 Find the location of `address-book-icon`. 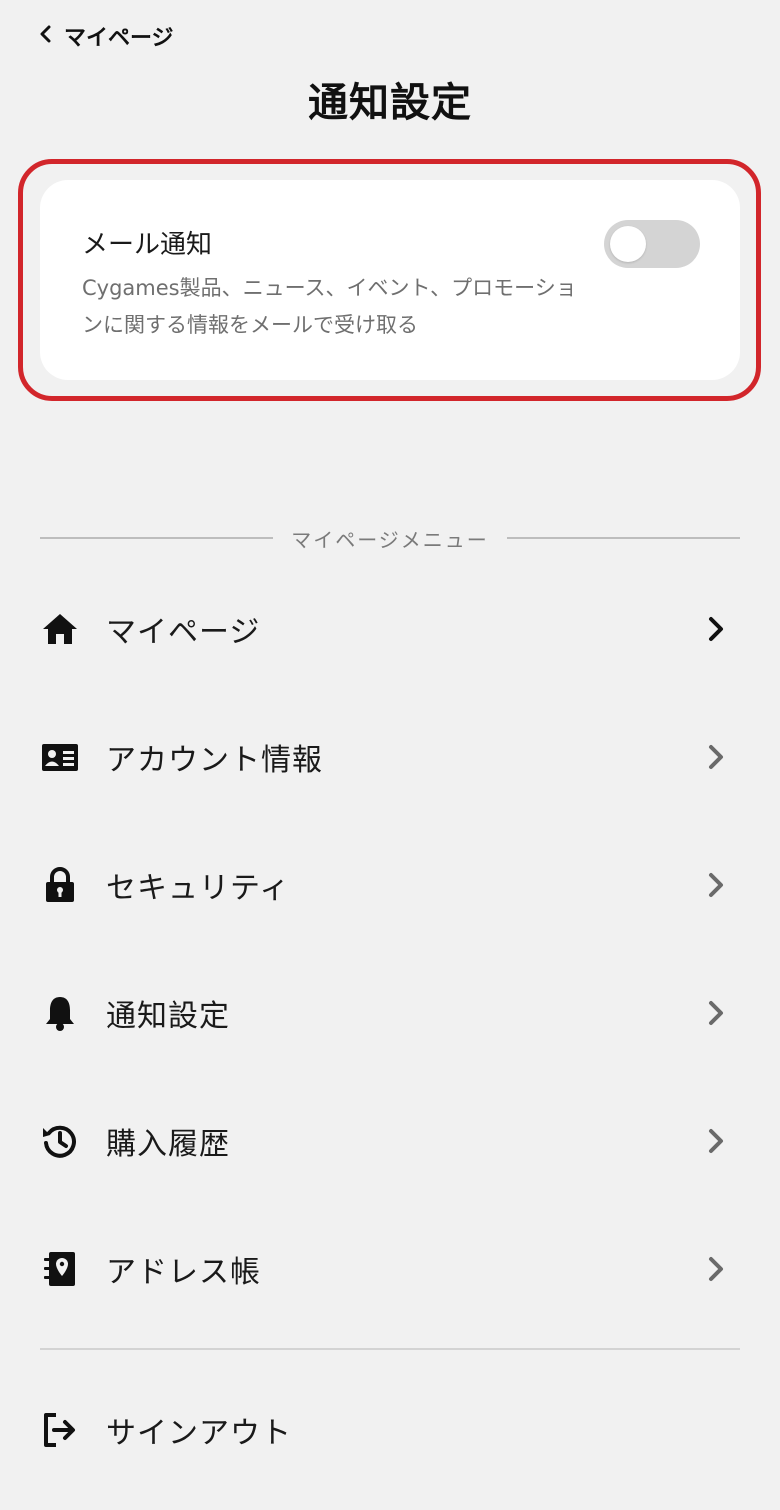

address-book-icon is located at coordinates (64, 1269).